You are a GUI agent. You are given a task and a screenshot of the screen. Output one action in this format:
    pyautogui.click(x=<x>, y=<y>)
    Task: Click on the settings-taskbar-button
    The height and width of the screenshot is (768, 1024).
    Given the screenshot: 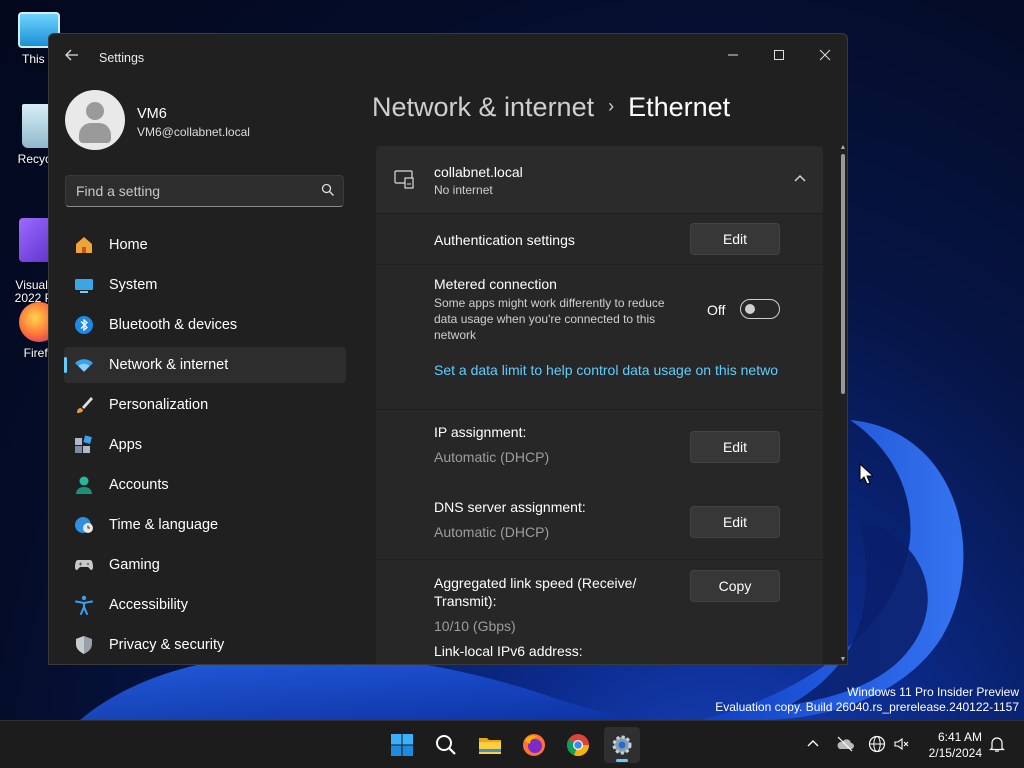 What is the action you would take?
    pyautogui.click(x=622, y=745)
    